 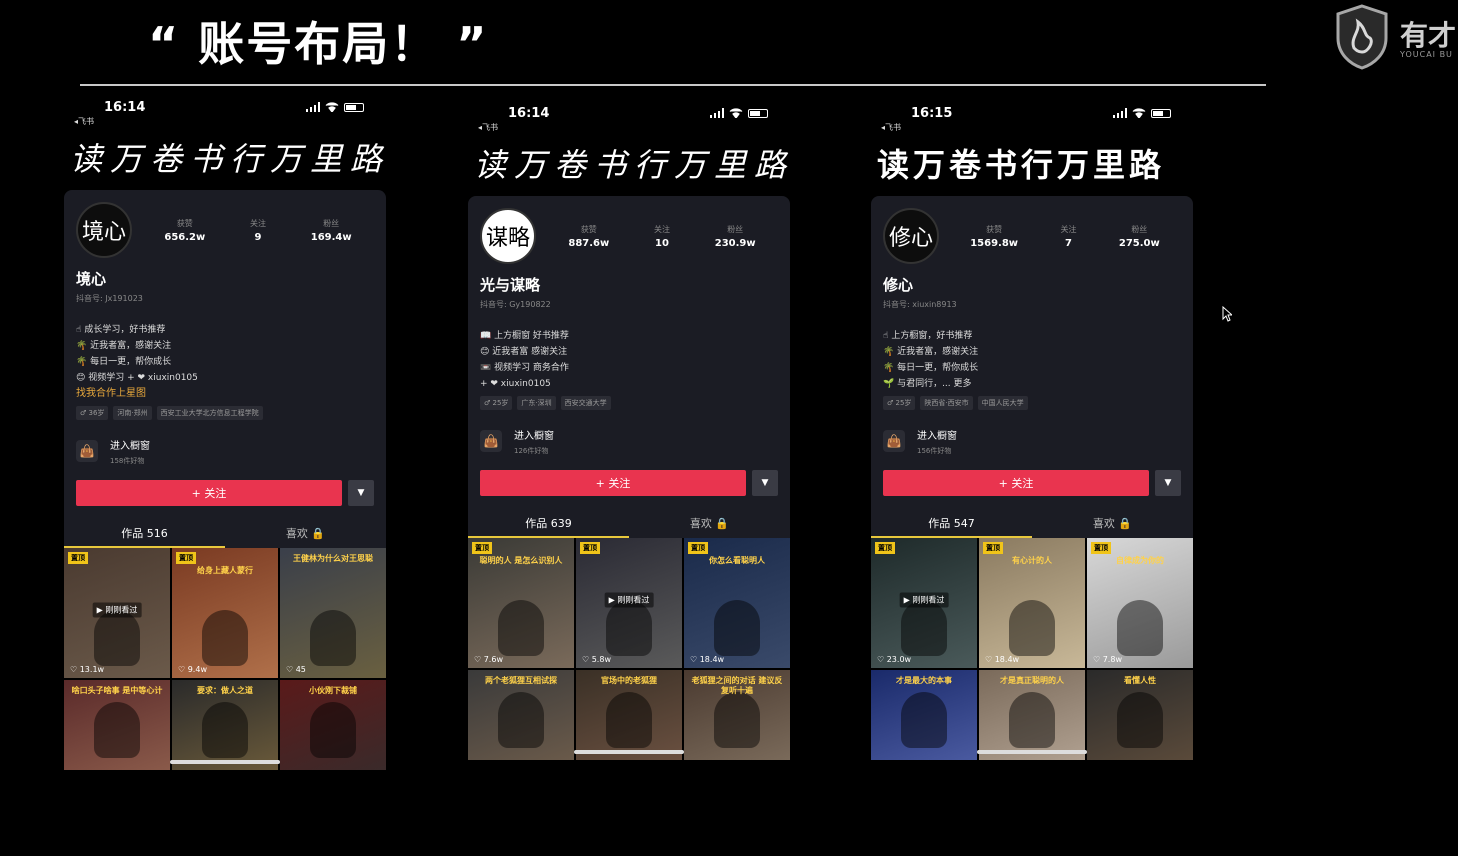 What do you see at coordinates (225, 725) in the screenshot?
I see `video-thumbnail: 要求：做人之道` at bounding box center [225, 725].